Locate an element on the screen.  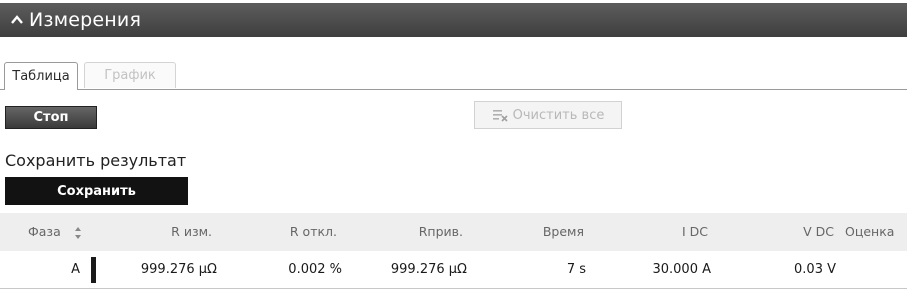
cell-r-dev: 0.002 % is located at coordinates (315, 269).